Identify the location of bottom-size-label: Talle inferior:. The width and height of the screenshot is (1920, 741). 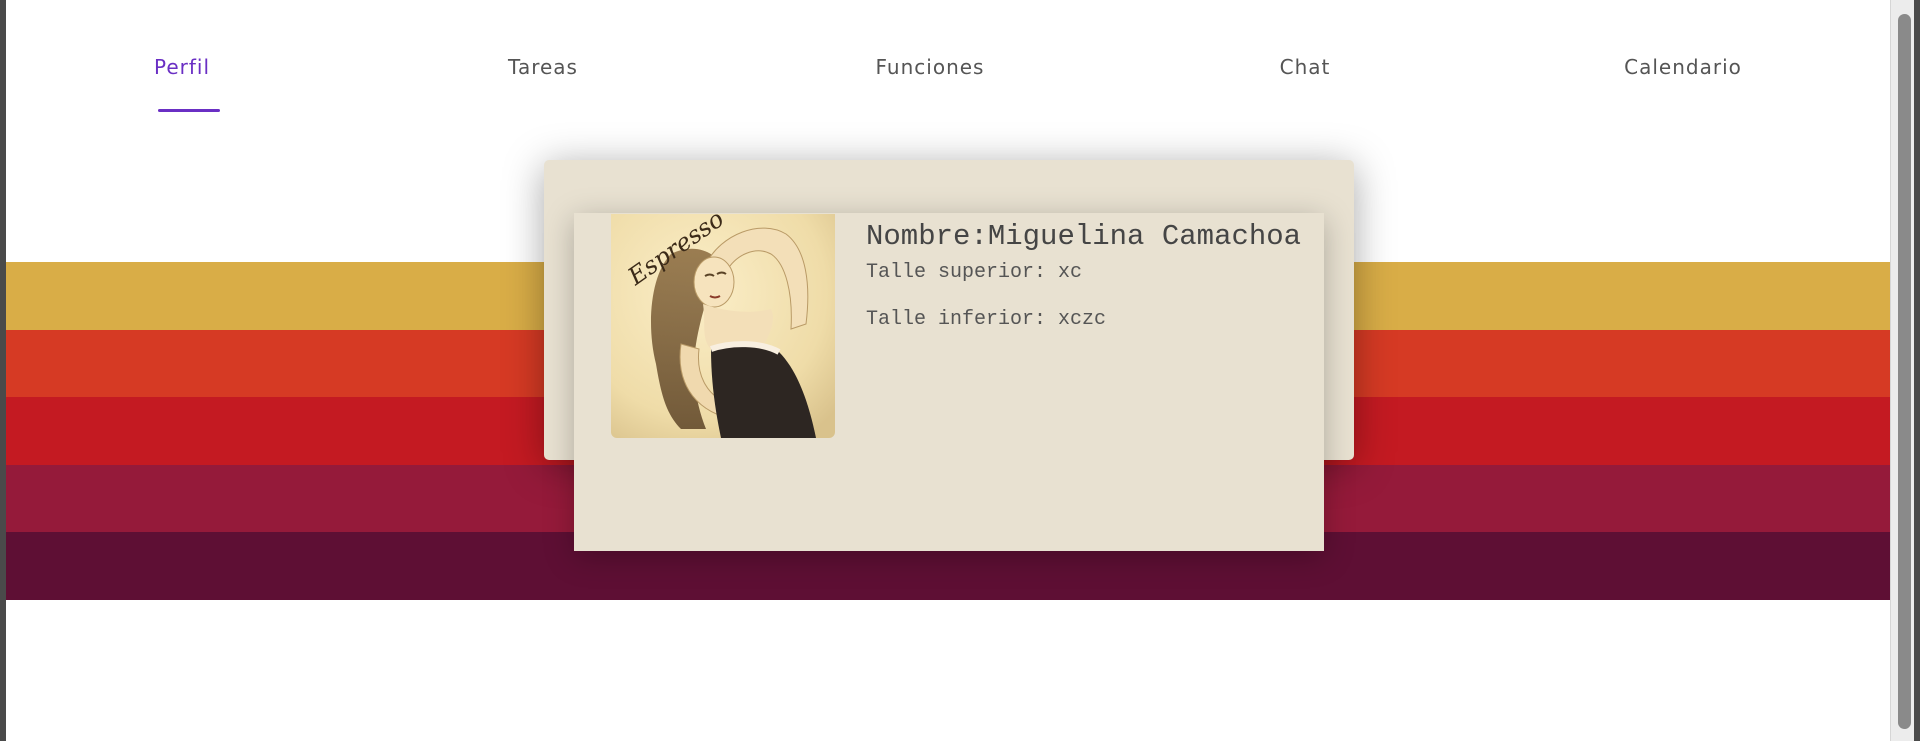
(956, 319).